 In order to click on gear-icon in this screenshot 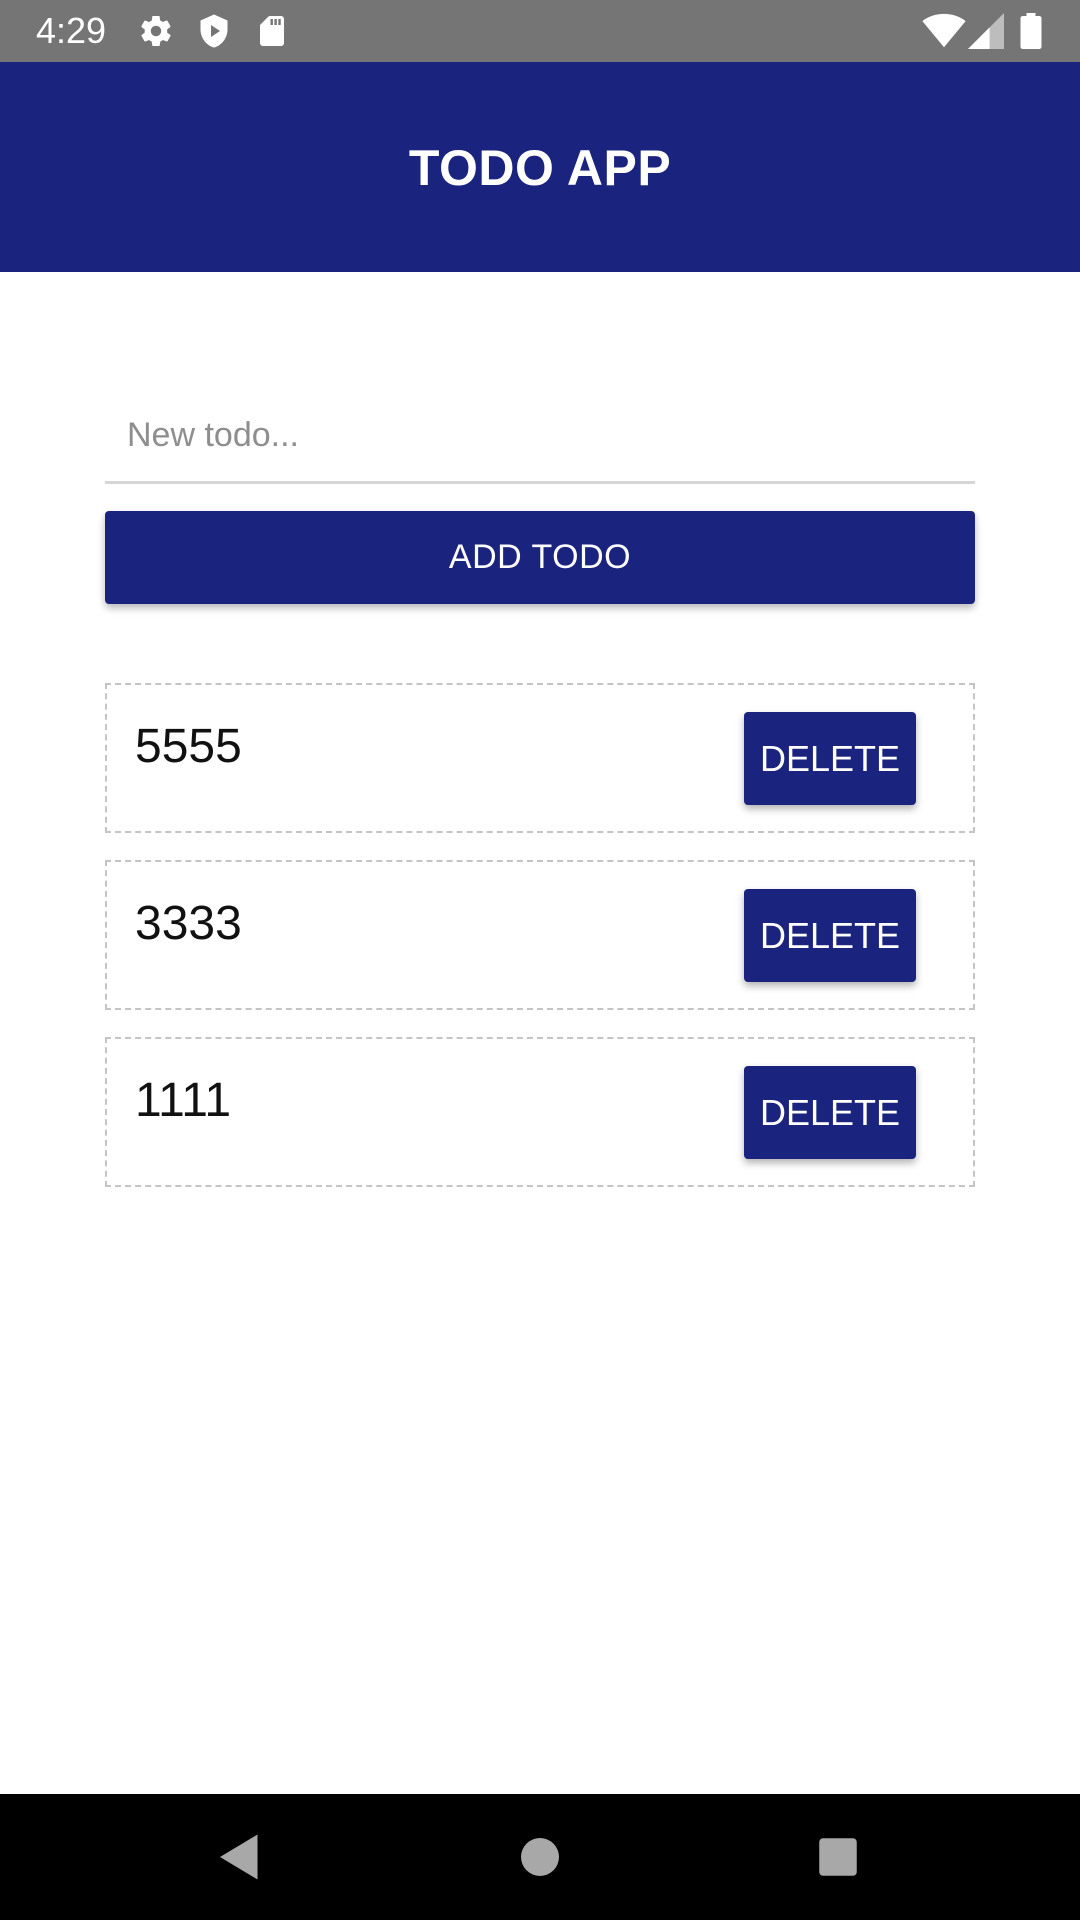, I will do `click(156, 31)`.